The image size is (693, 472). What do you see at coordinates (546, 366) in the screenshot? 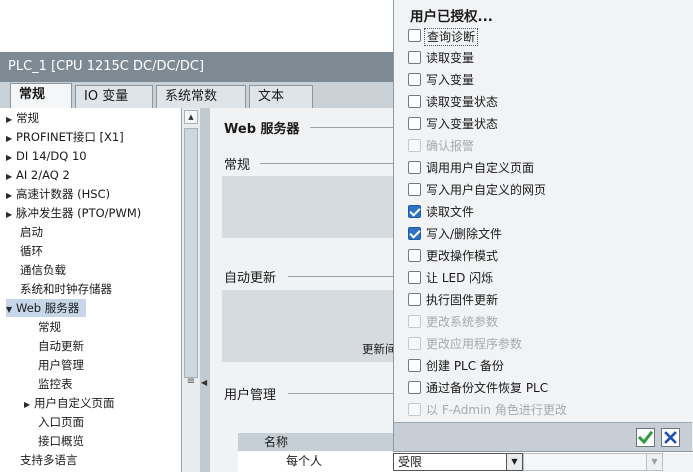
I see `permission-create-backup: 创建 PLC 备份` at bounding box center [546, 366].